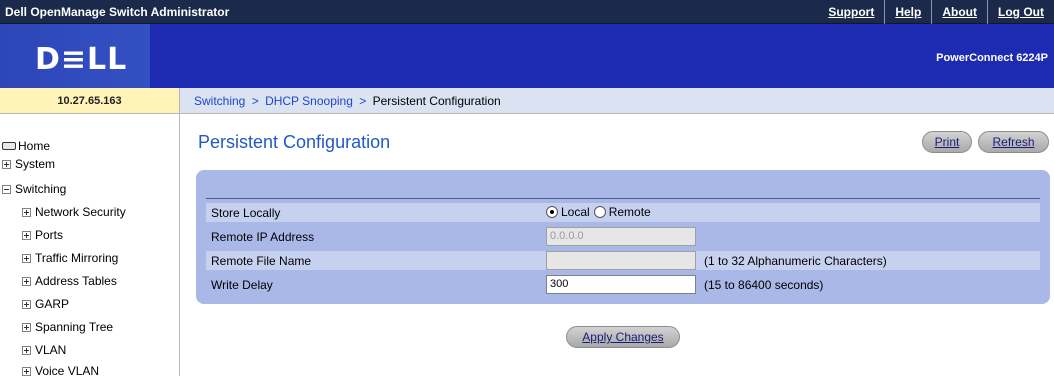  I want to click on sidebar-item-label: GARP, so click(52, 304).